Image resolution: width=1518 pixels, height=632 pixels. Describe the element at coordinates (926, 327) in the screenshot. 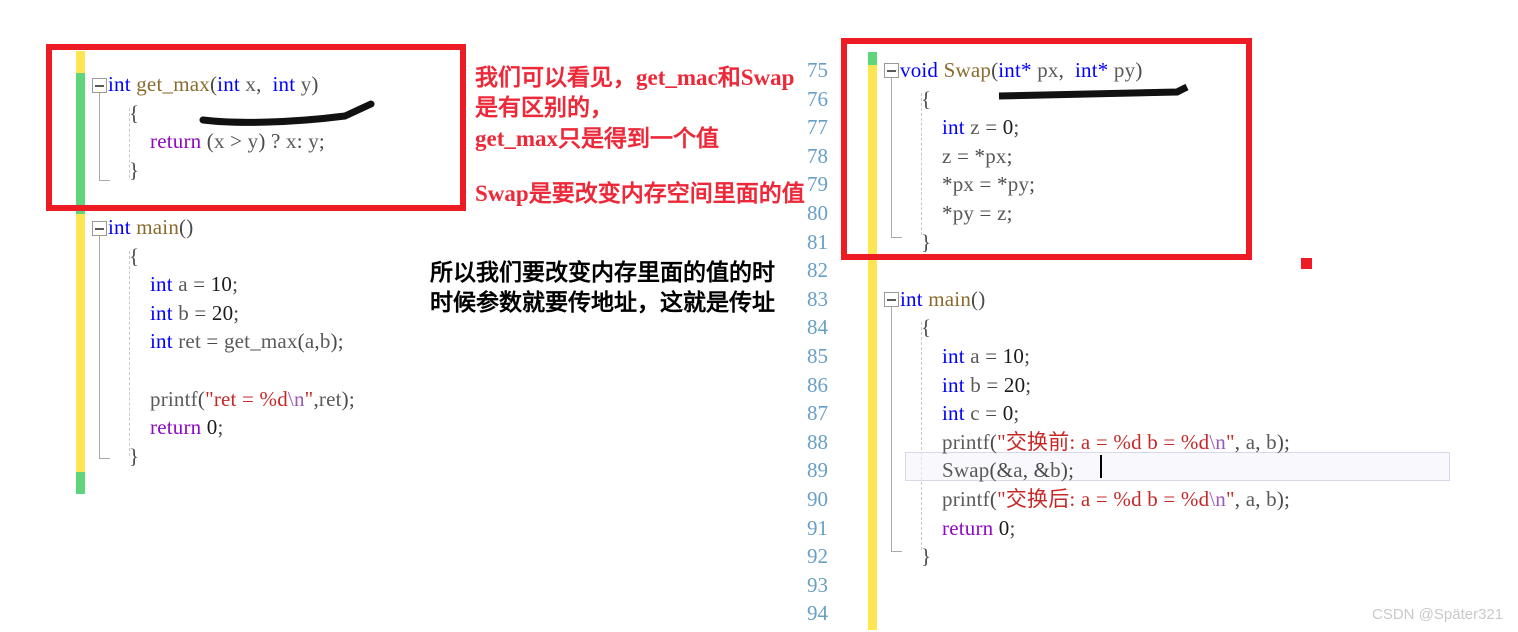

I see `code-token: {` at that location.